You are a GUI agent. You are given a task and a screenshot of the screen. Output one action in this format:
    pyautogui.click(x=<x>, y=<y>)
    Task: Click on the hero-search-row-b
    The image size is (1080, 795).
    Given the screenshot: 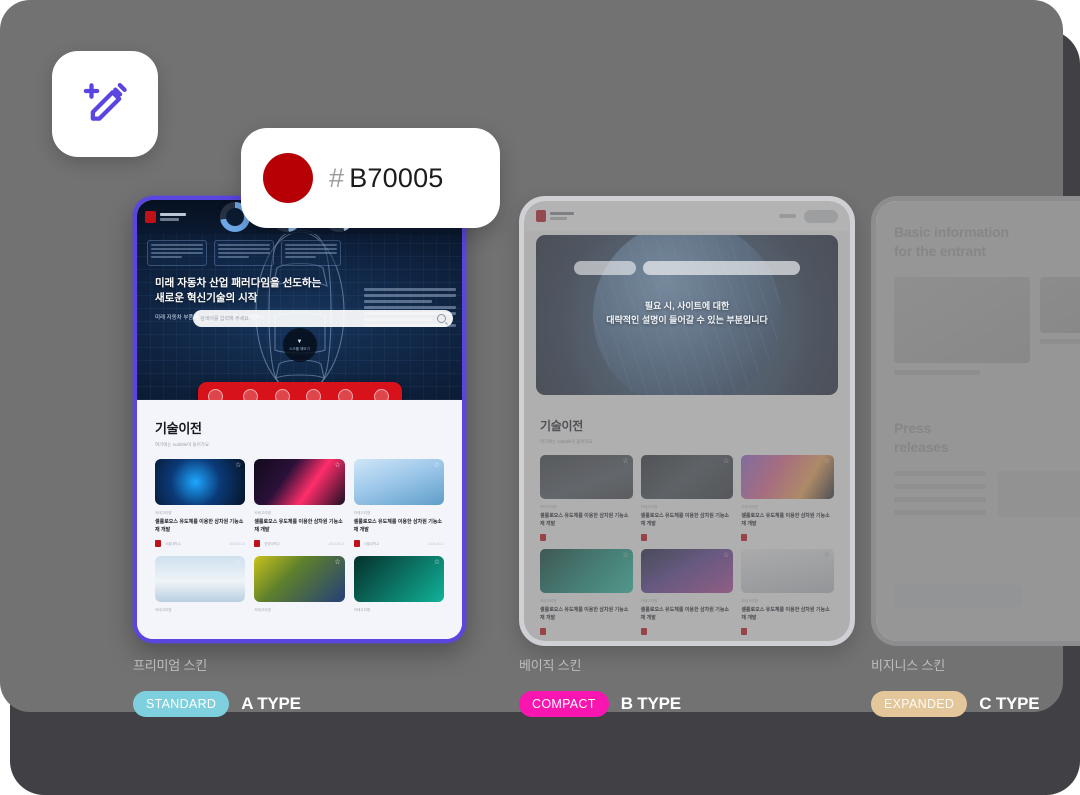 What is the action you would take?
    pyautogui.click(x=687, y=268)
    